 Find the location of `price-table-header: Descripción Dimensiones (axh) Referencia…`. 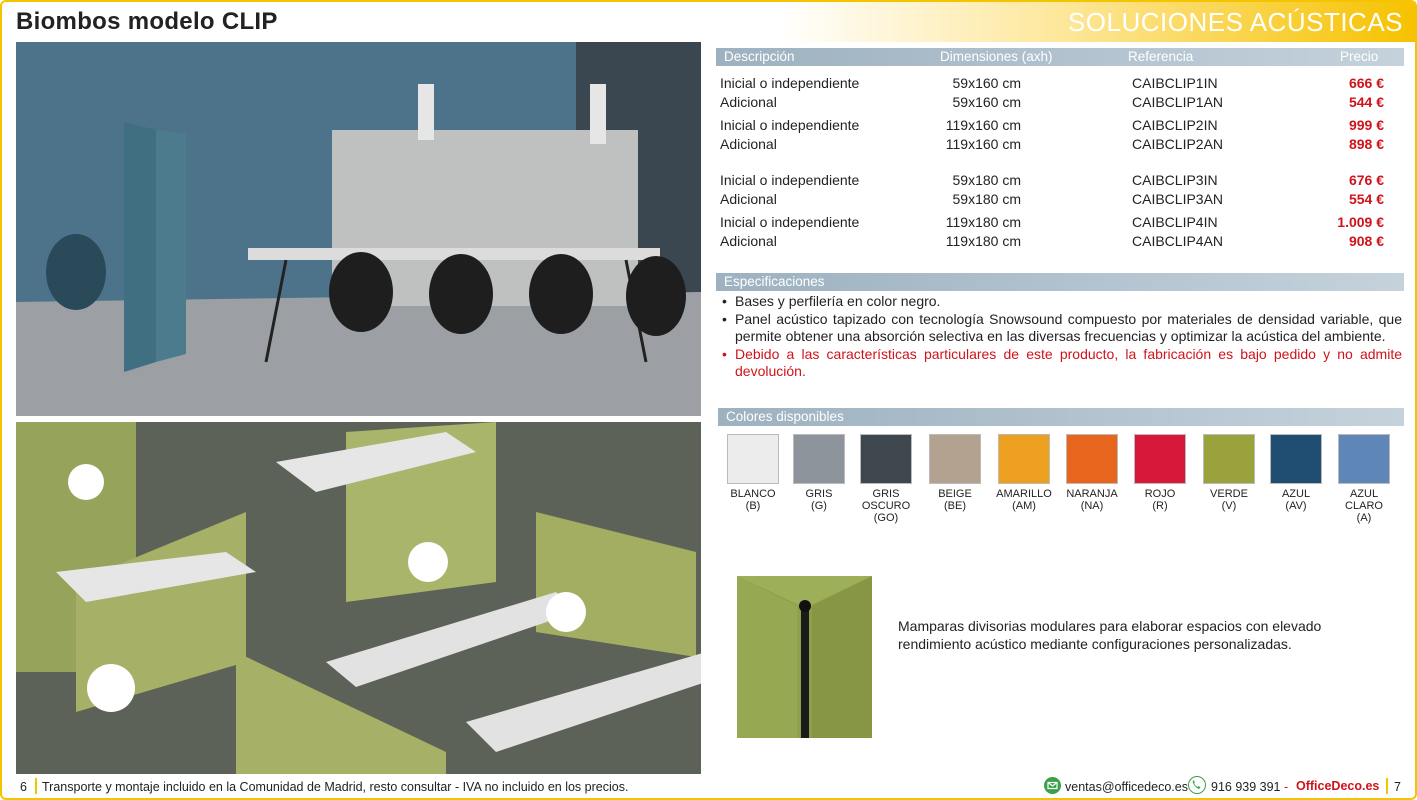

price-table-header: Descripción Dimensiones (axh) Referencia… is located at coordinates (1060, 57).